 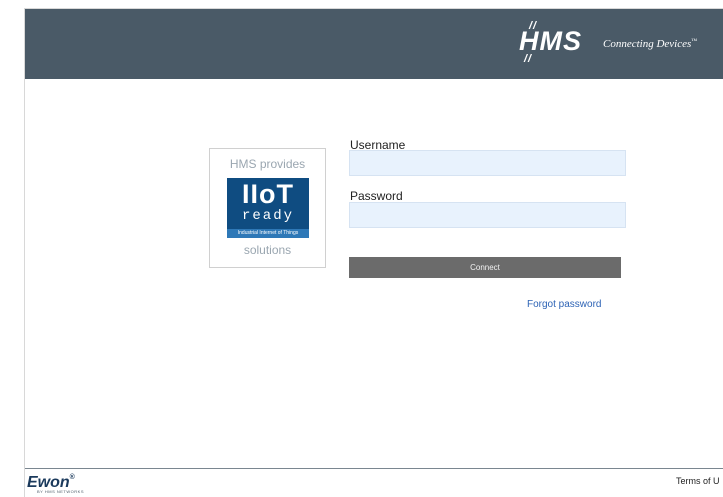 I want to click on ewon-logo-subtext: BY HMS NETWORKS, so click(x=60, y=491).